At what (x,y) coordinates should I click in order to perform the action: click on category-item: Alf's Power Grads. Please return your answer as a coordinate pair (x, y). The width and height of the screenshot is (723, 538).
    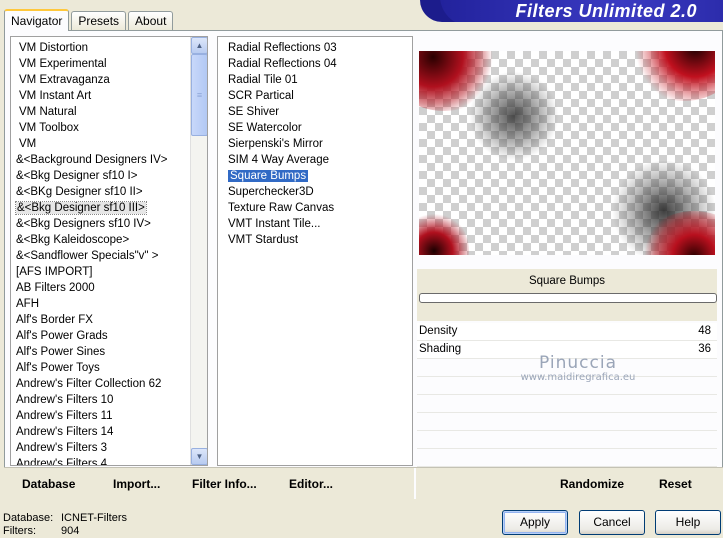
    Looking at the image, I should click on (109, 336).